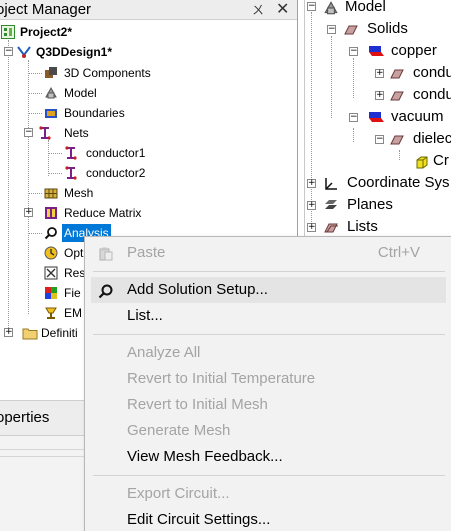 Image resolution: width=451 pixels, height=531 pixels. I want to click on menu-item-analyze-all: Analyze All, so click(268, 353).